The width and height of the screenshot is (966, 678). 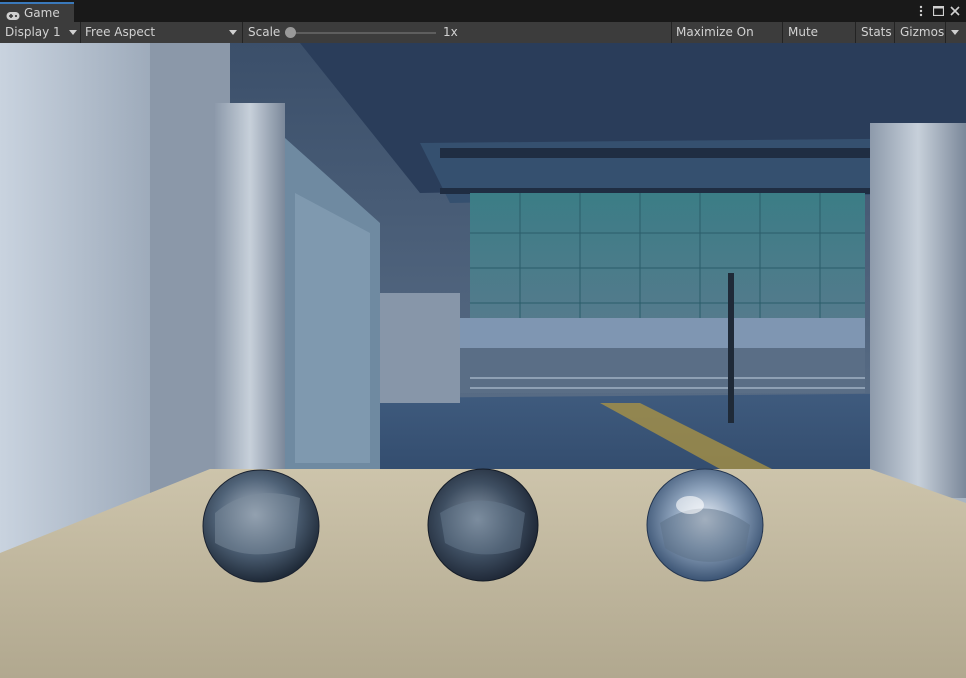 What do you see at coordinates (264, 32) in the screenshot?
I see `scale-label: Scale` at bounding box center [264, 32].